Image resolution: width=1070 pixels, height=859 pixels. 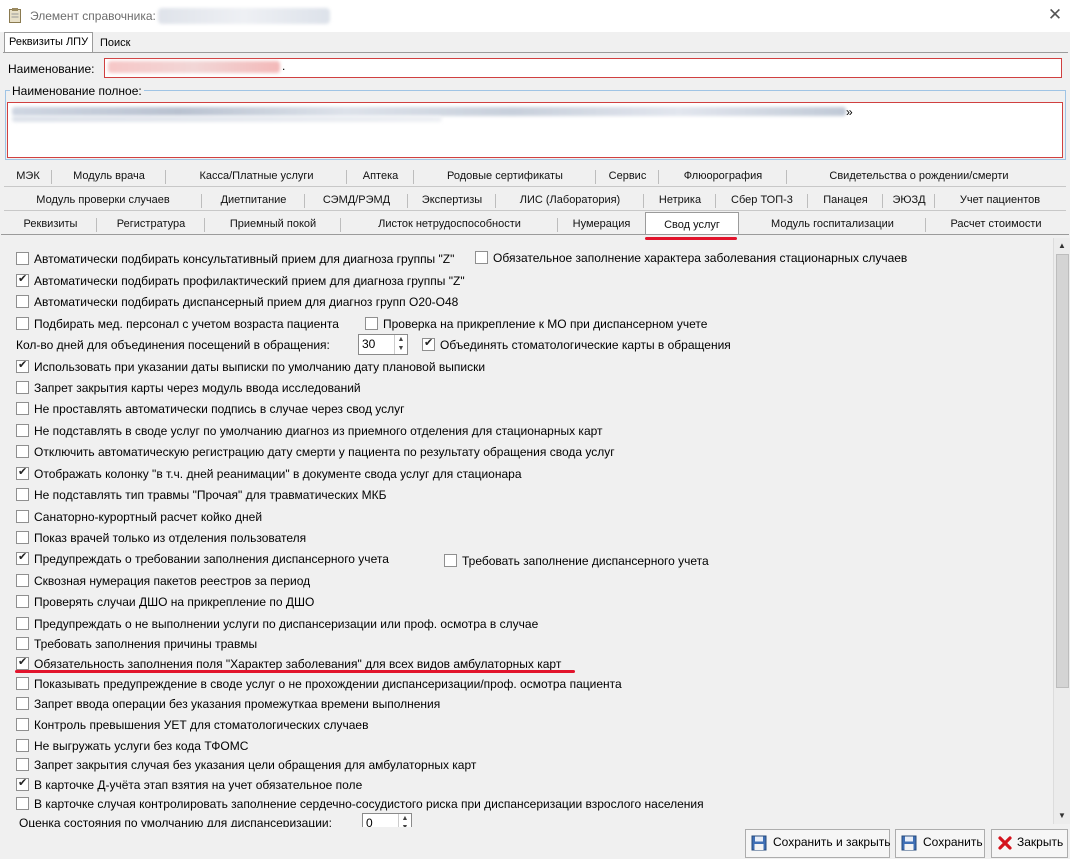 What do you see at coordinates (1062, 246) in the screenshot?
I see `scroll-up-icon: ▲` at bounding box center [1062, 246].